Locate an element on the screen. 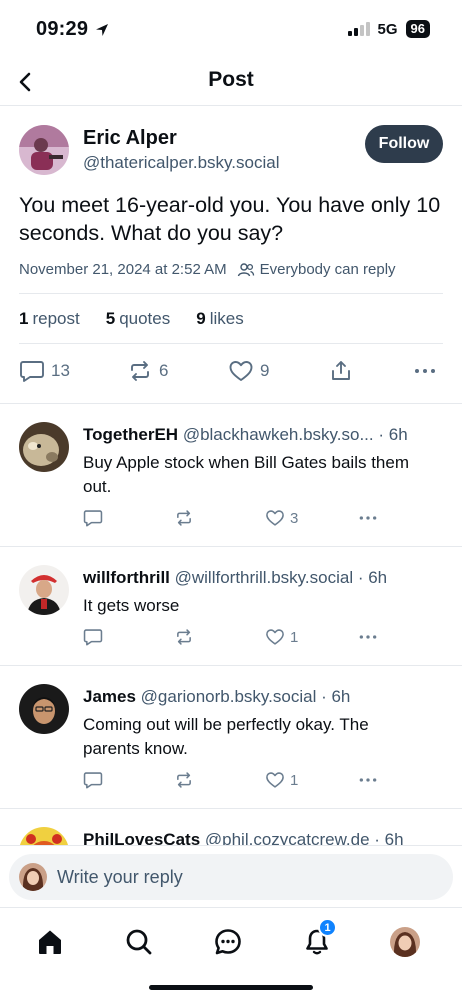  reposts-count: 1 is located at coordinates (24, 318).